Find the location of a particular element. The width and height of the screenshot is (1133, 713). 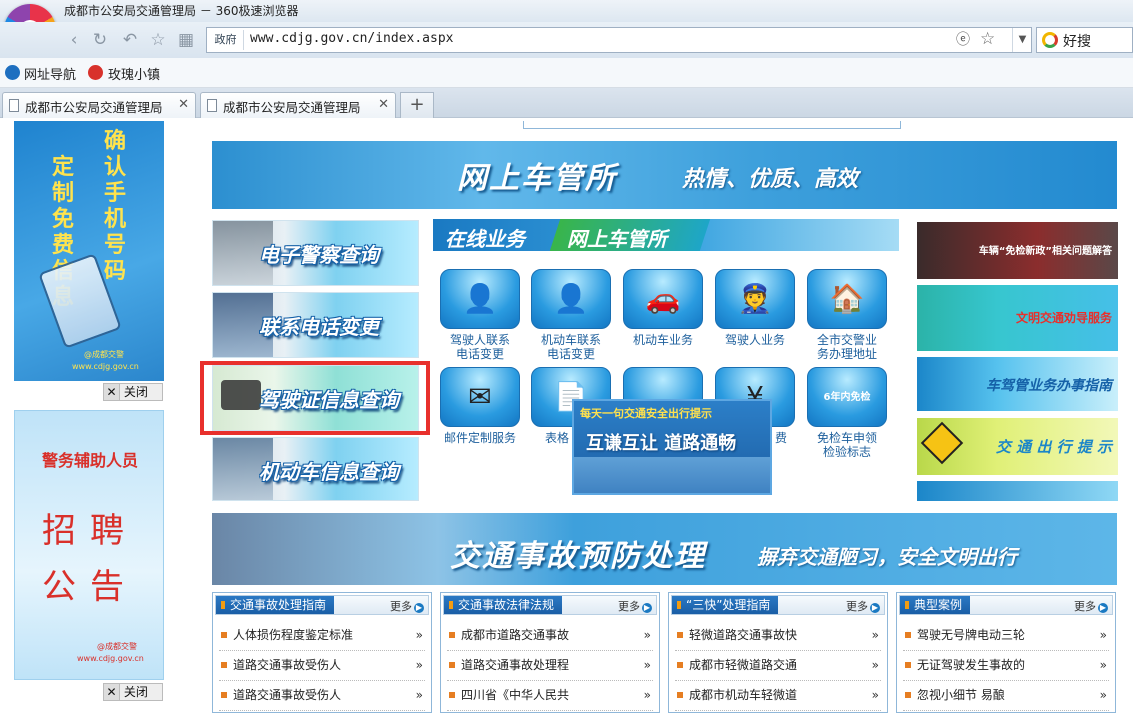

banner-slogan: 热情、优质、高效 is located at coordinates (770, 179).